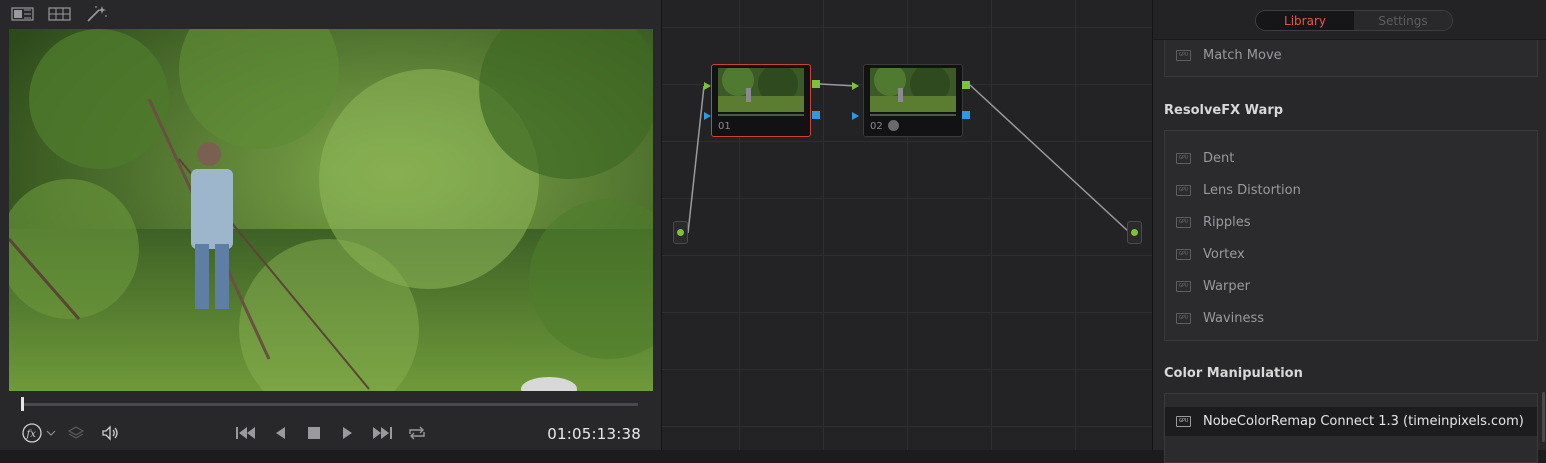 Image resolution: width=1546 pixels, height=463 pixels. I want to click on node-02-bar, so click(913, 115).